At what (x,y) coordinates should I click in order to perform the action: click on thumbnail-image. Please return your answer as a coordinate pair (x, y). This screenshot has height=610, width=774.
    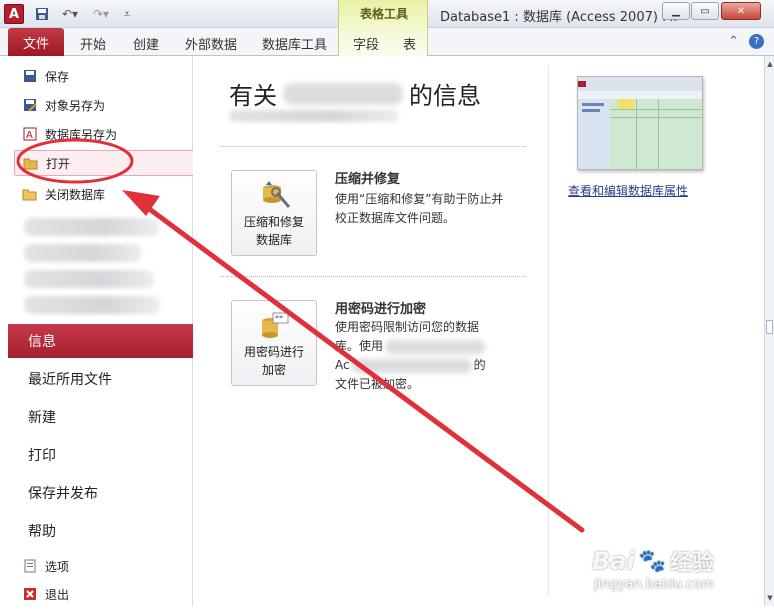
    Looking at the image, I should click on (640, 123).